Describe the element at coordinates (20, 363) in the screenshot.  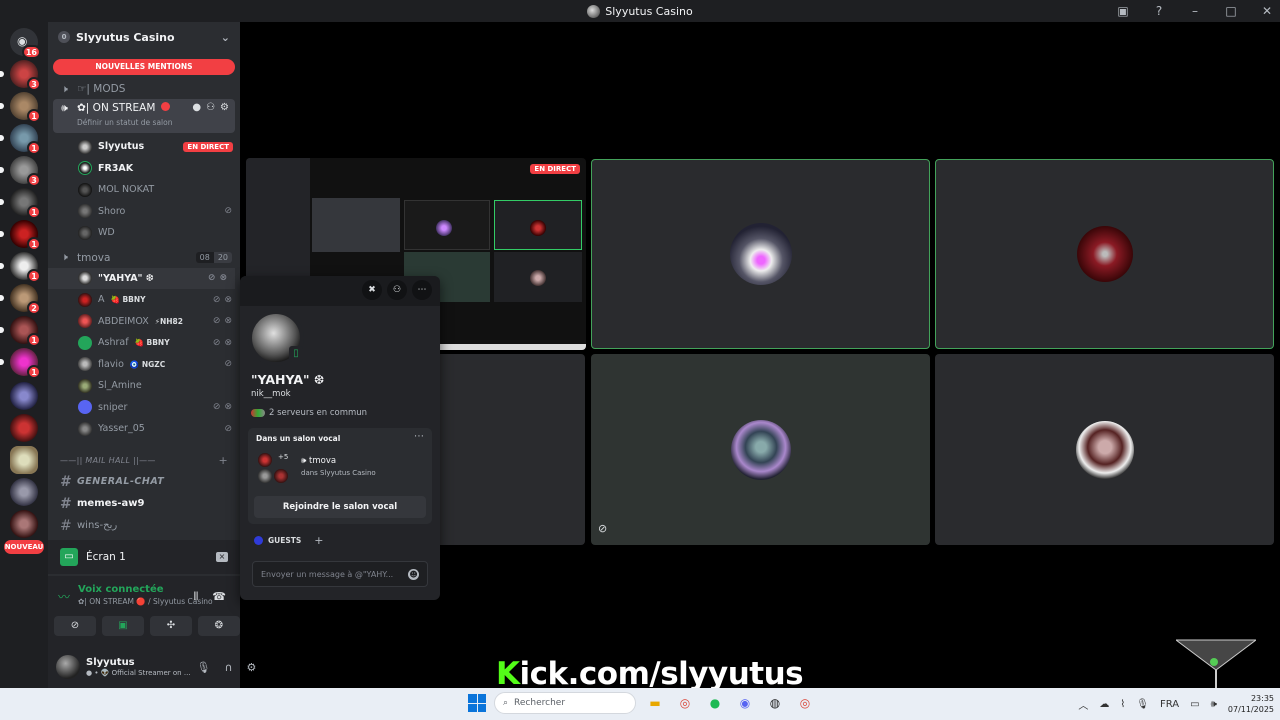
I see `server-icon-10: 1` at that location.